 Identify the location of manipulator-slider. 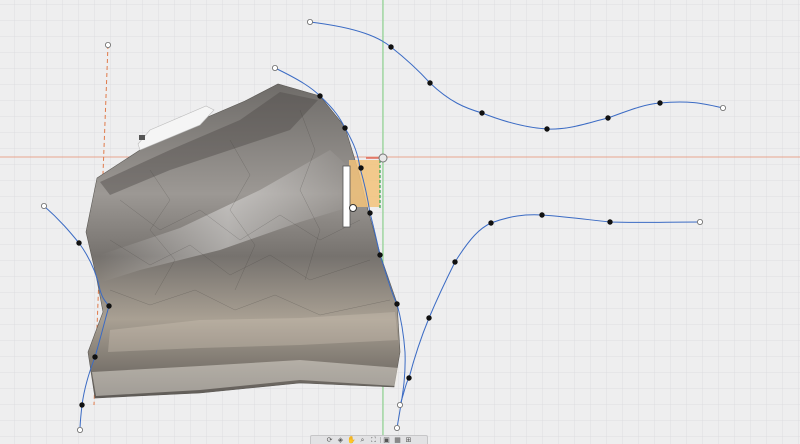
(346, 196).